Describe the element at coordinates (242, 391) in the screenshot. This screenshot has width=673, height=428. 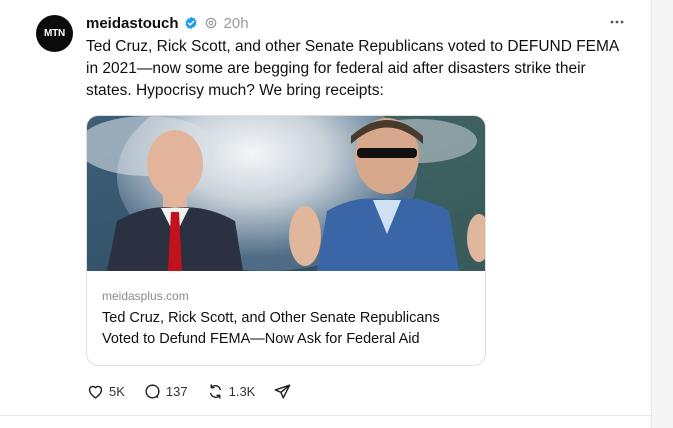
I see `repost-count: 1.3K` at that location.